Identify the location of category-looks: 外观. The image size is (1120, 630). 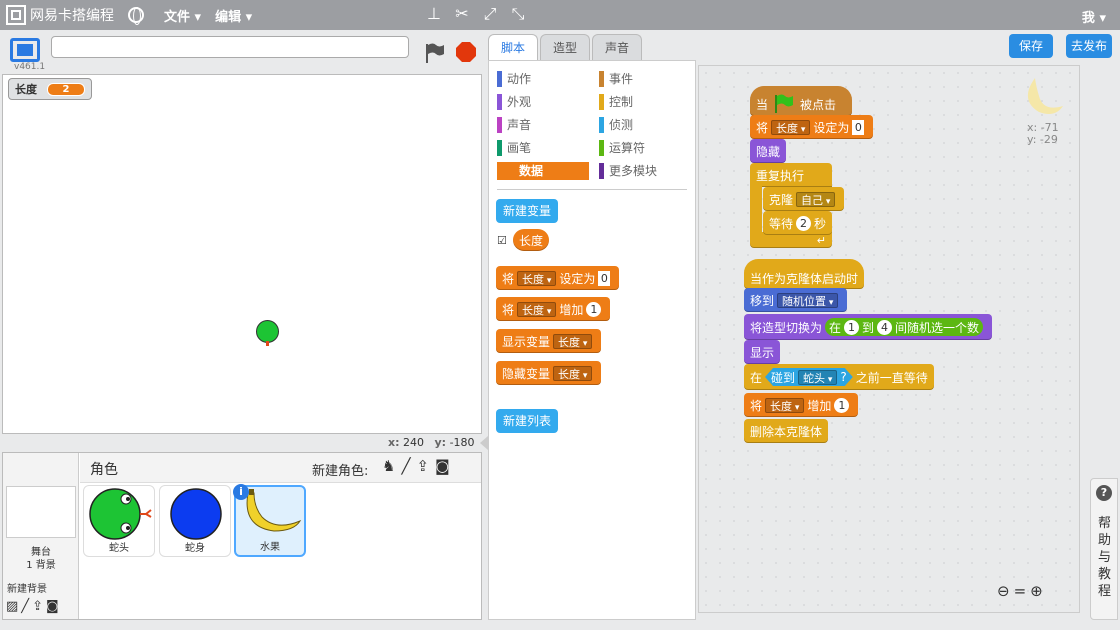
(543, 102).